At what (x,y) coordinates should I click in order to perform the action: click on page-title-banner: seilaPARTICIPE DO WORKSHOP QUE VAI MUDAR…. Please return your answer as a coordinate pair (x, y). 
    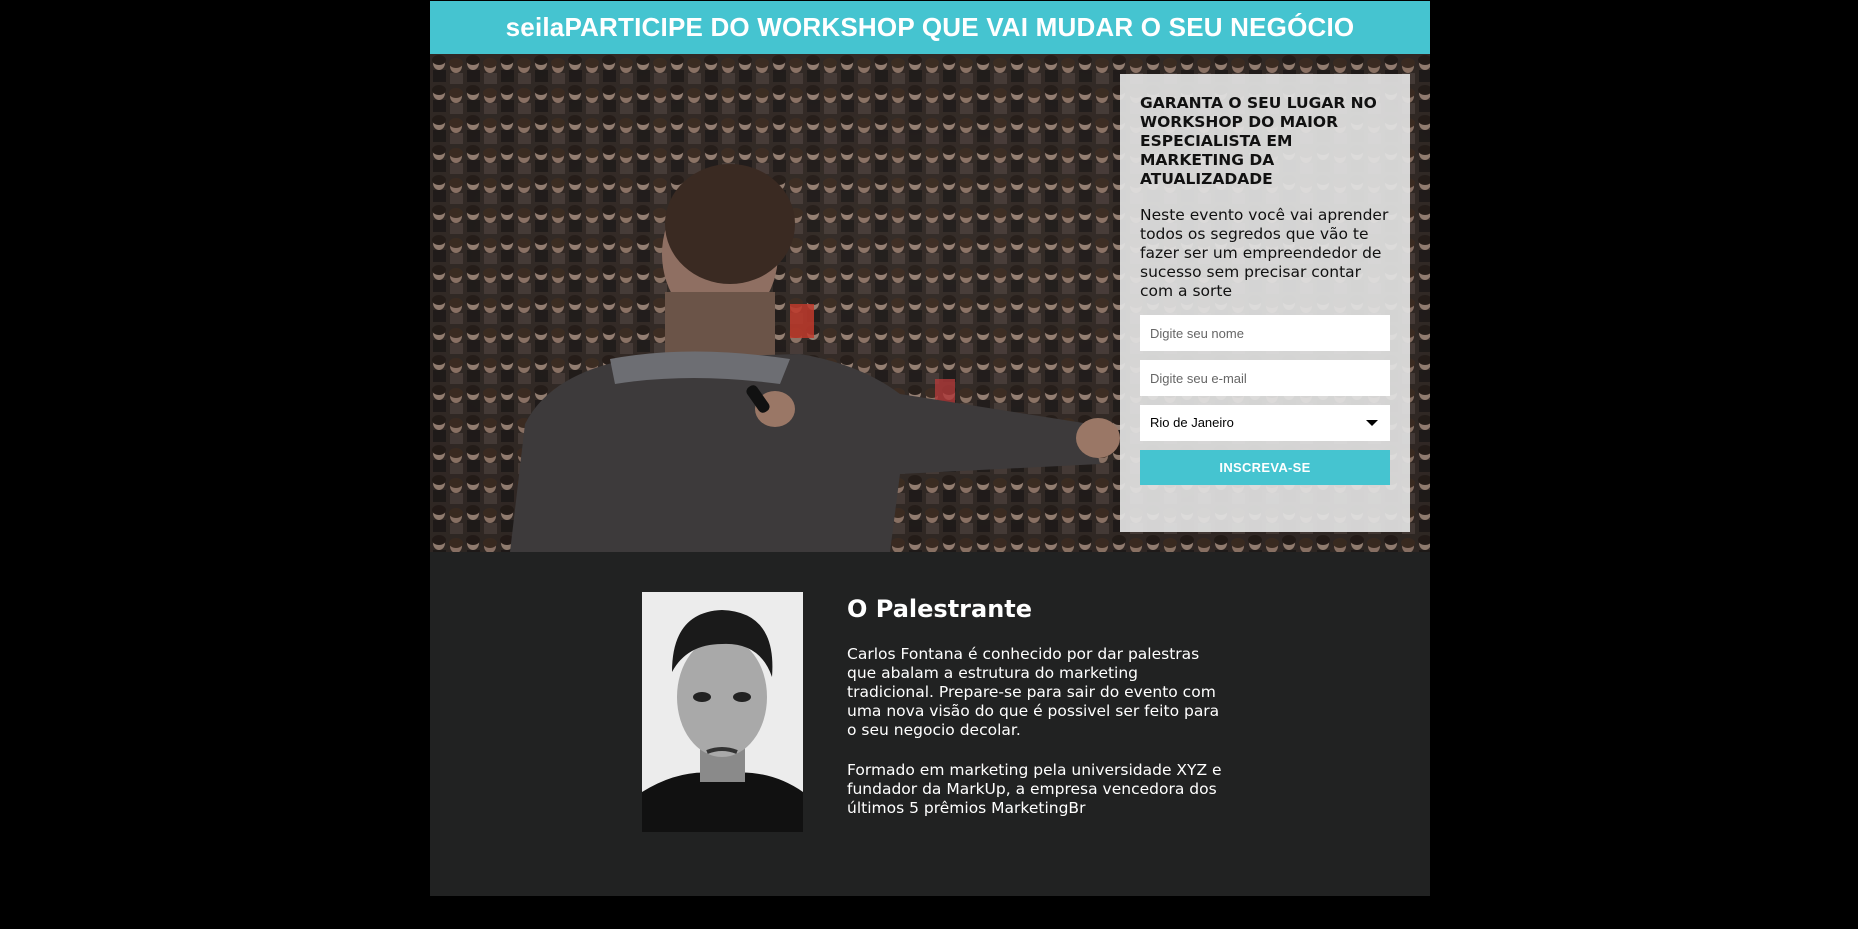
    Looking at the image, I should click on (930, 27).